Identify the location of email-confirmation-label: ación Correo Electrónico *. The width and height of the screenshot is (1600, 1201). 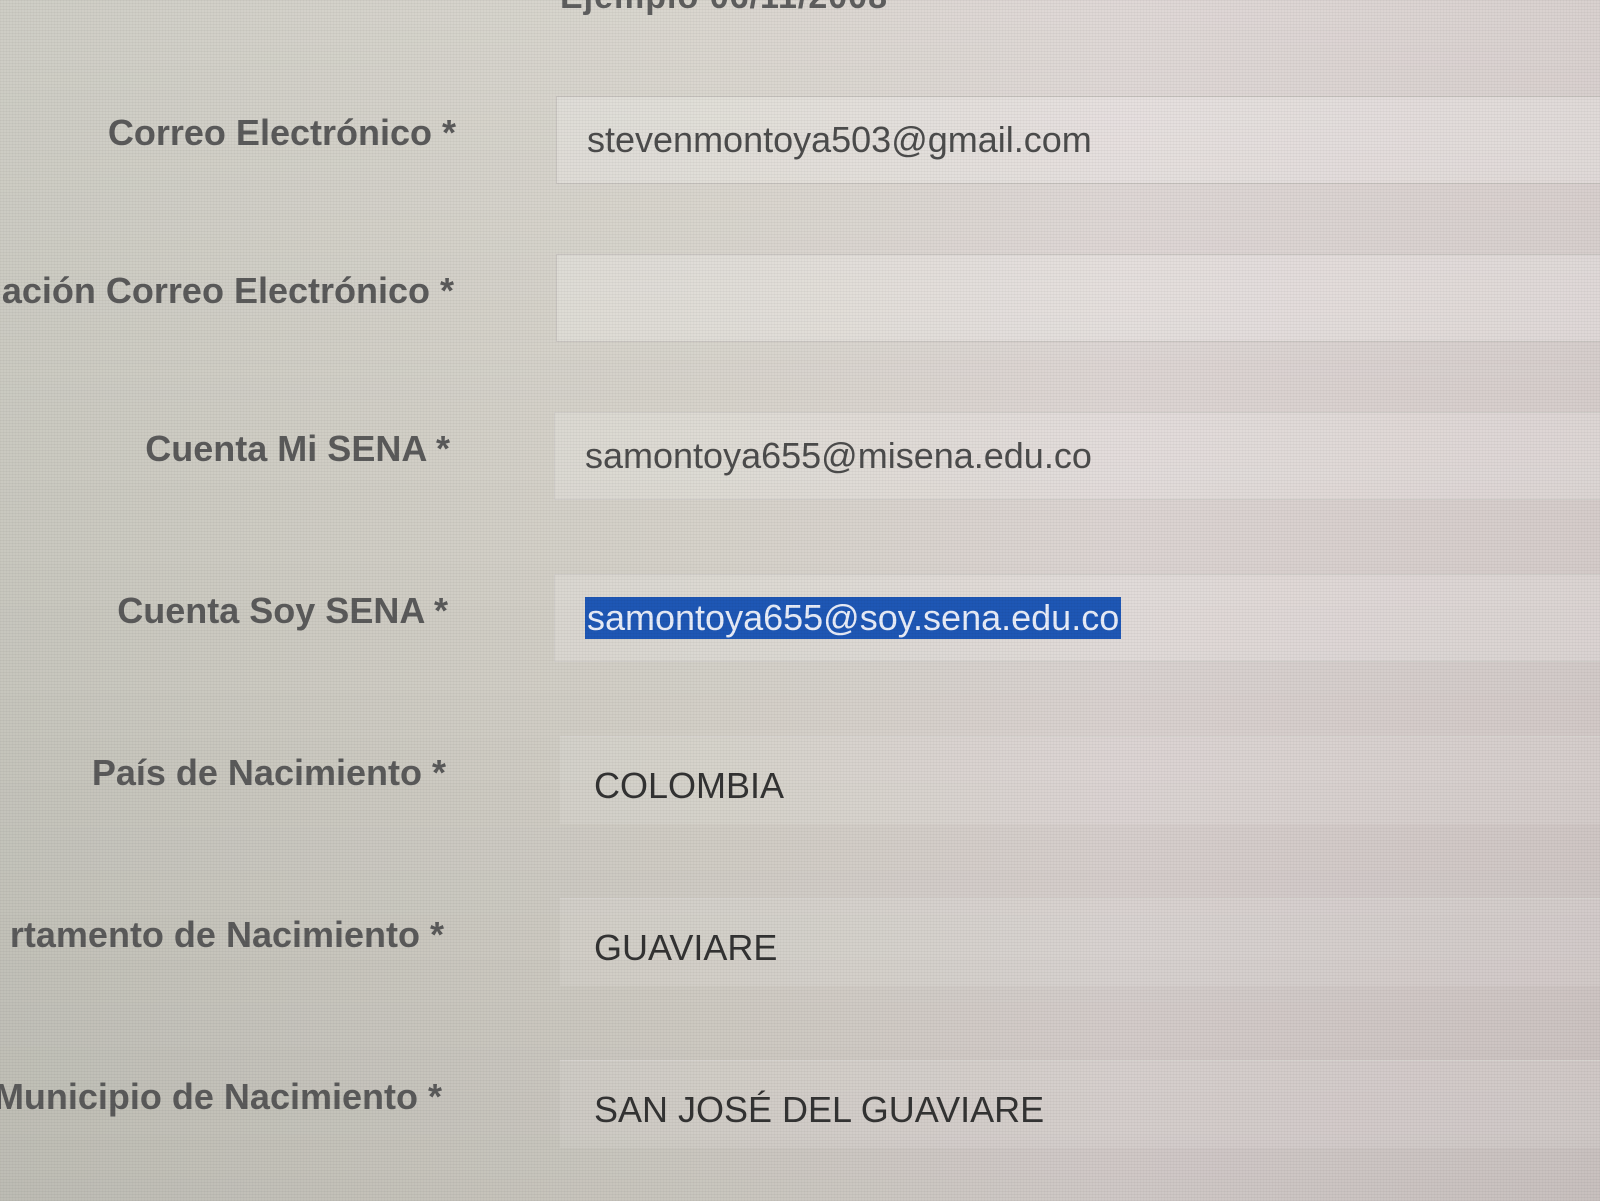
(227, 290).